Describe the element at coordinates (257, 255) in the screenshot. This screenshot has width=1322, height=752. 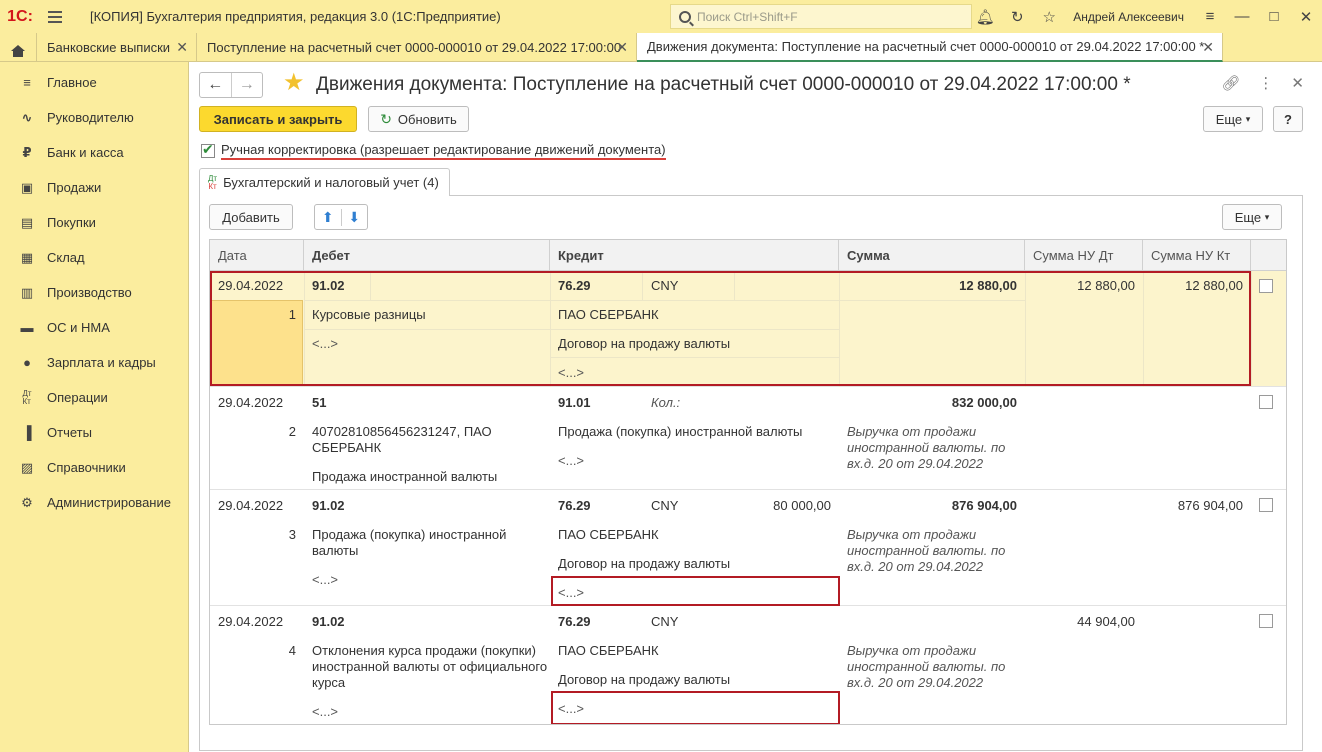
I see `col-date: Дата` at that location.